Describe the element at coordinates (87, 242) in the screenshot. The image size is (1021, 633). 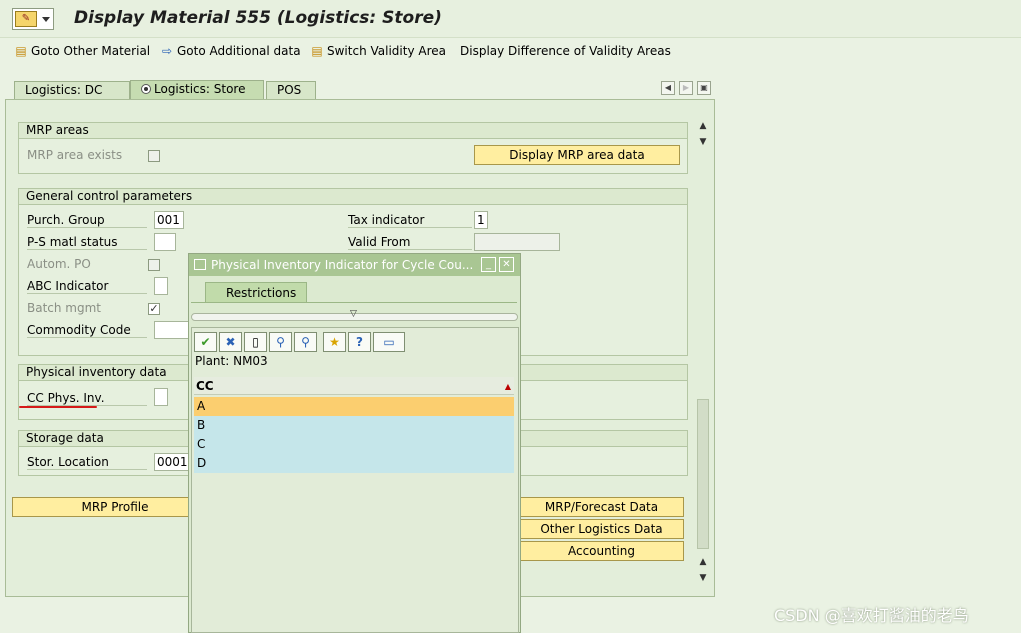
I see `ps-matl-status-label: P-S matl status` at that location.